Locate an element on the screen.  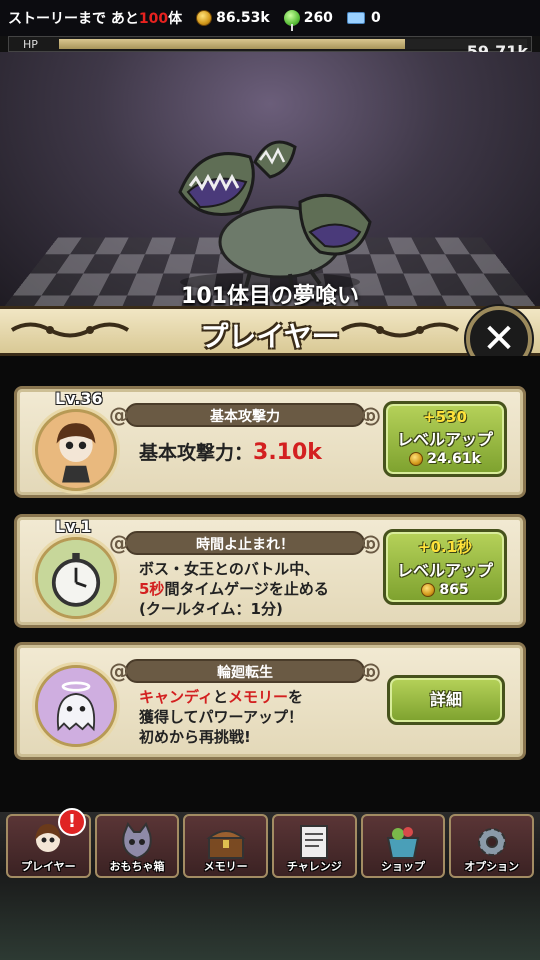
level-up-button: +530 レベルアップ 24.61k is located at coordinates (445, 439).